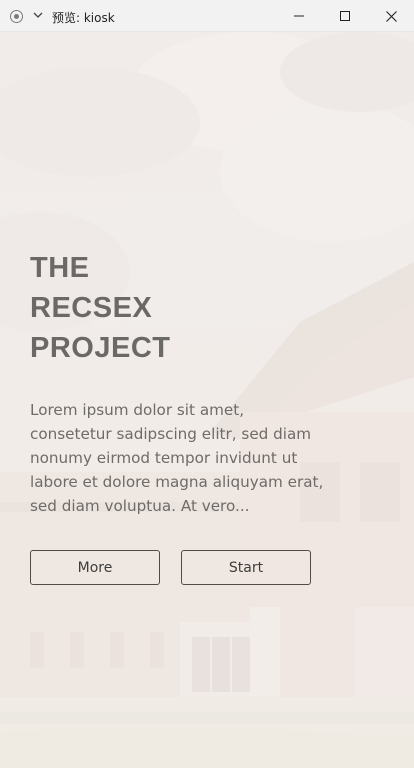  I want to click on window-title: 预览: kiosk, so click(83, 18).